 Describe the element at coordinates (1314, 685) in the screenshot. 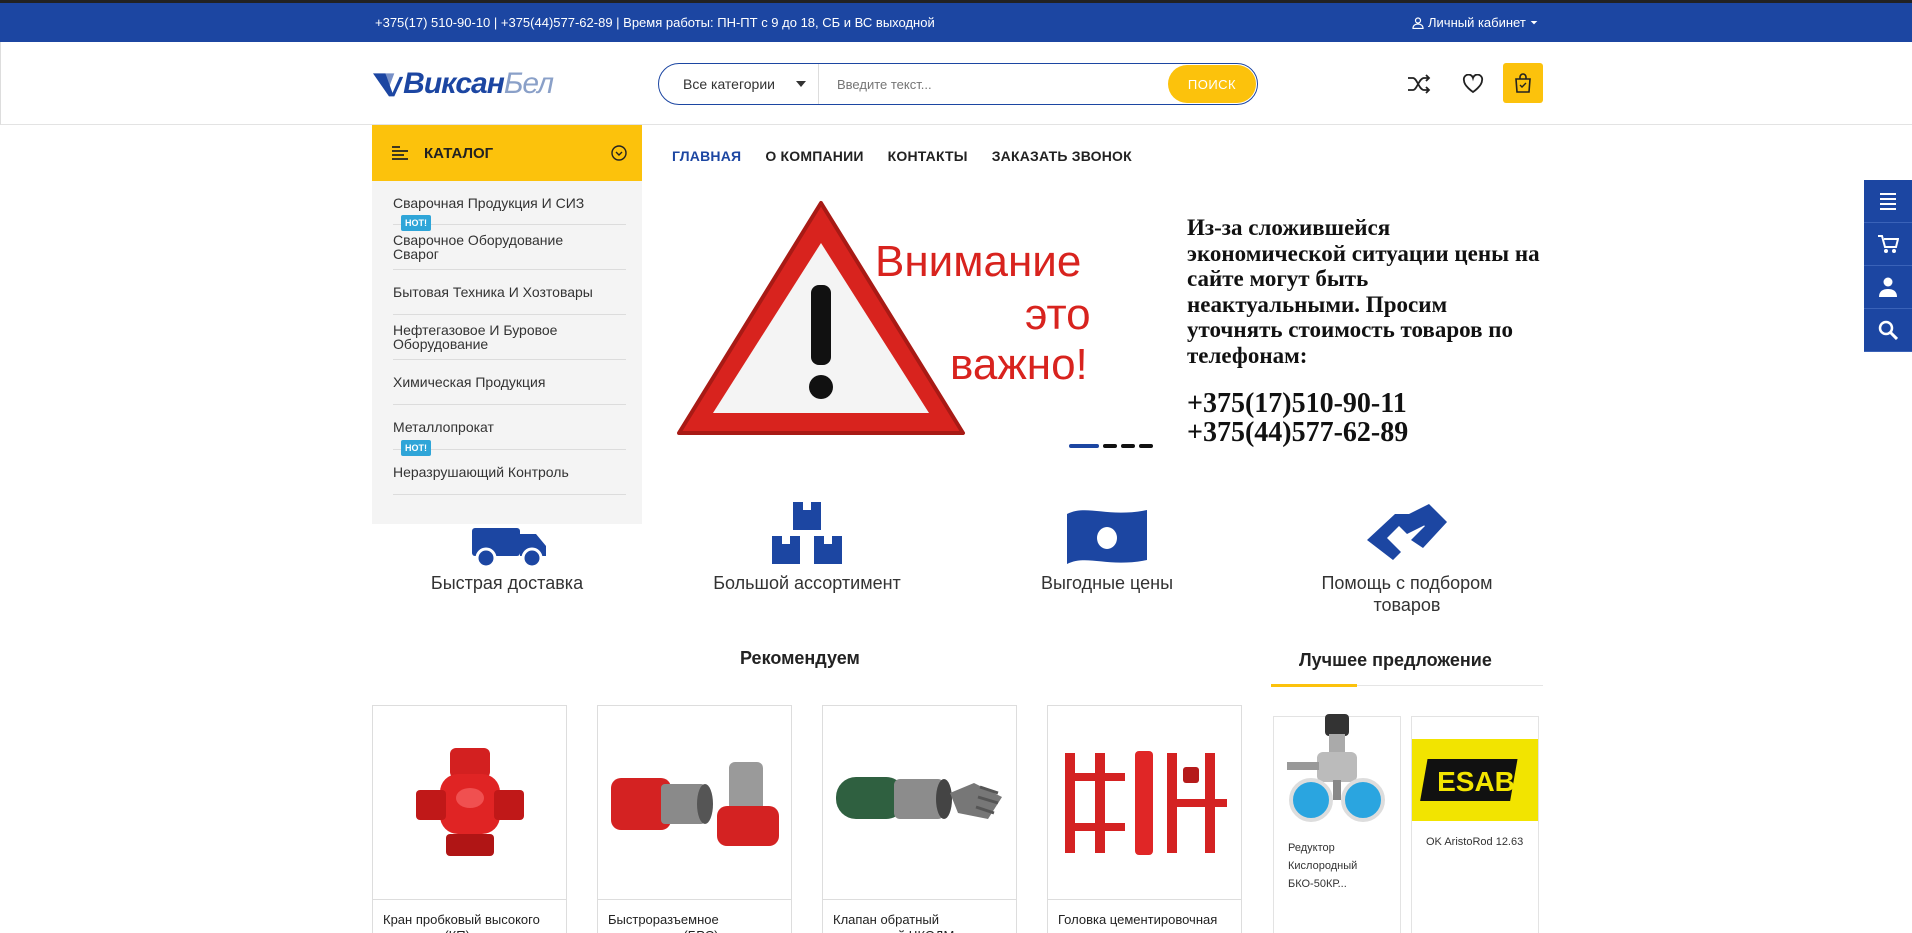

I see `active-tab-underline` at that location.